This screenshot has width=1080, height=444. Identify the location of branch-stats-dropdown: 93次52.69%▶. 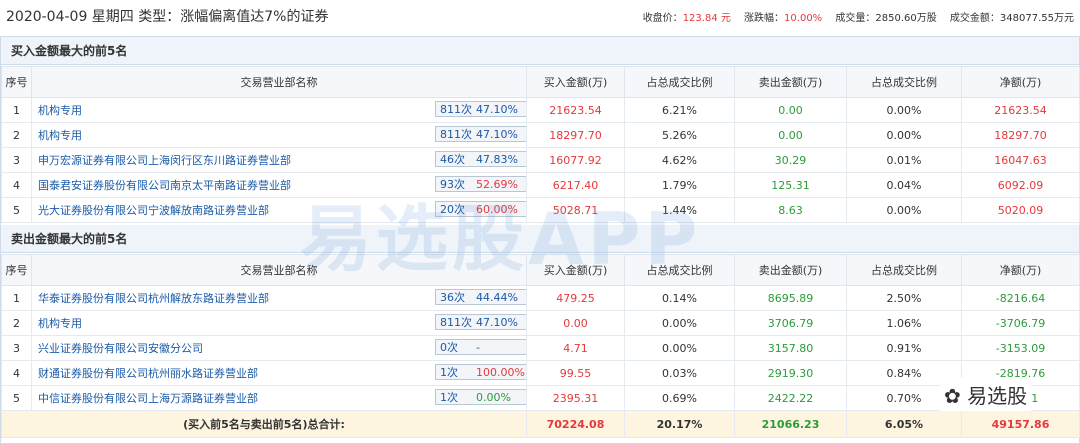
(480, 184).